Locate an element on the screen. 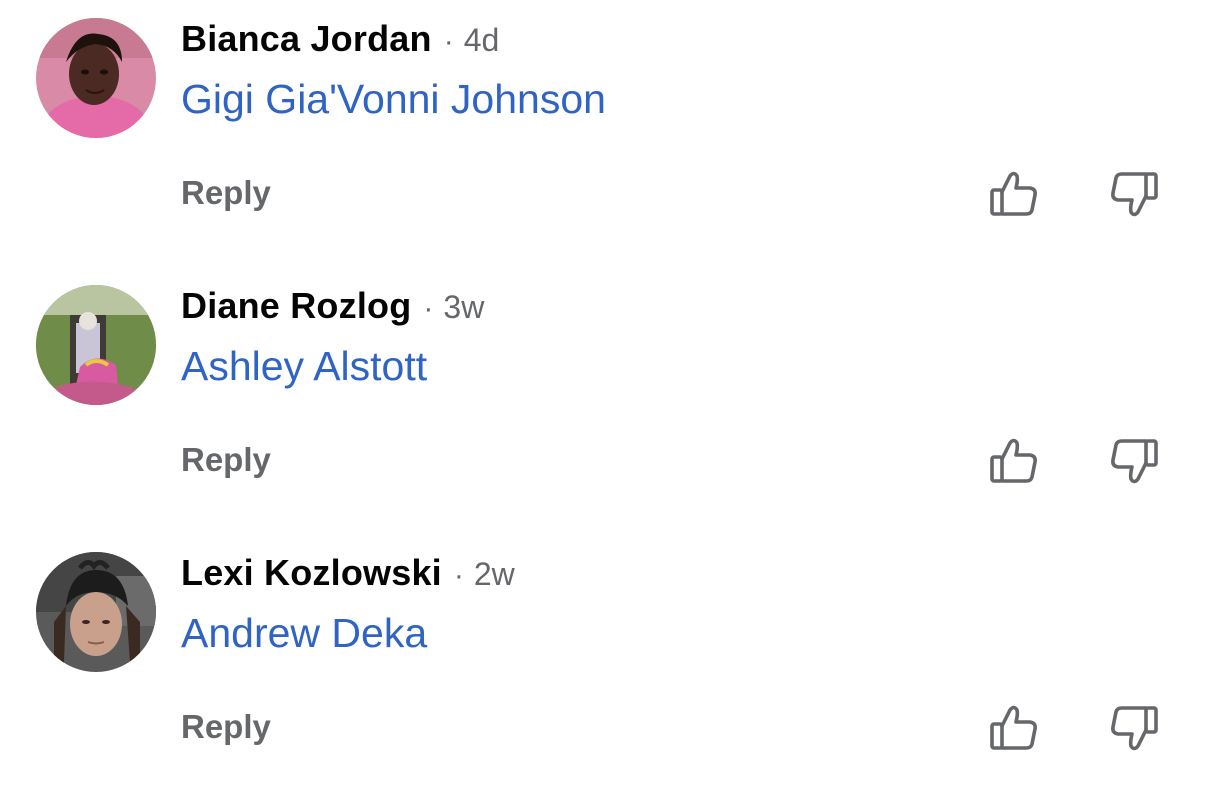 The height and width of the screenshot is (801, 1206). comment-header: Diane Rozlog · 3w is located at coordinates (332, 307).